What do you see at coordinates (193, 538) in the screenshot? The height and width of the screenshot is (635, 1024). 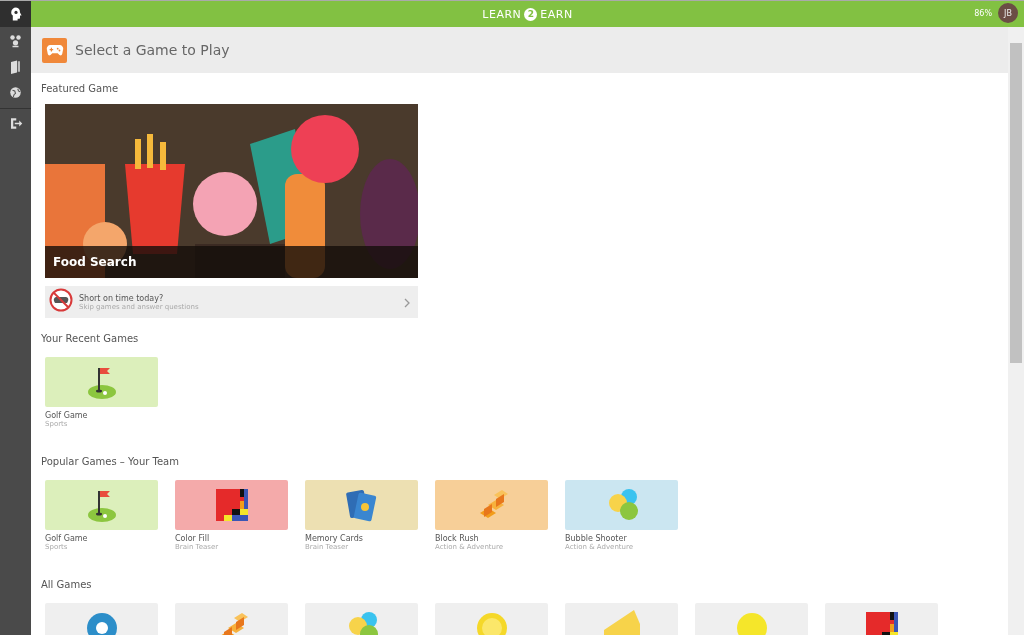 I see `game-name: Color Fill` at bounding box center [193, 538].